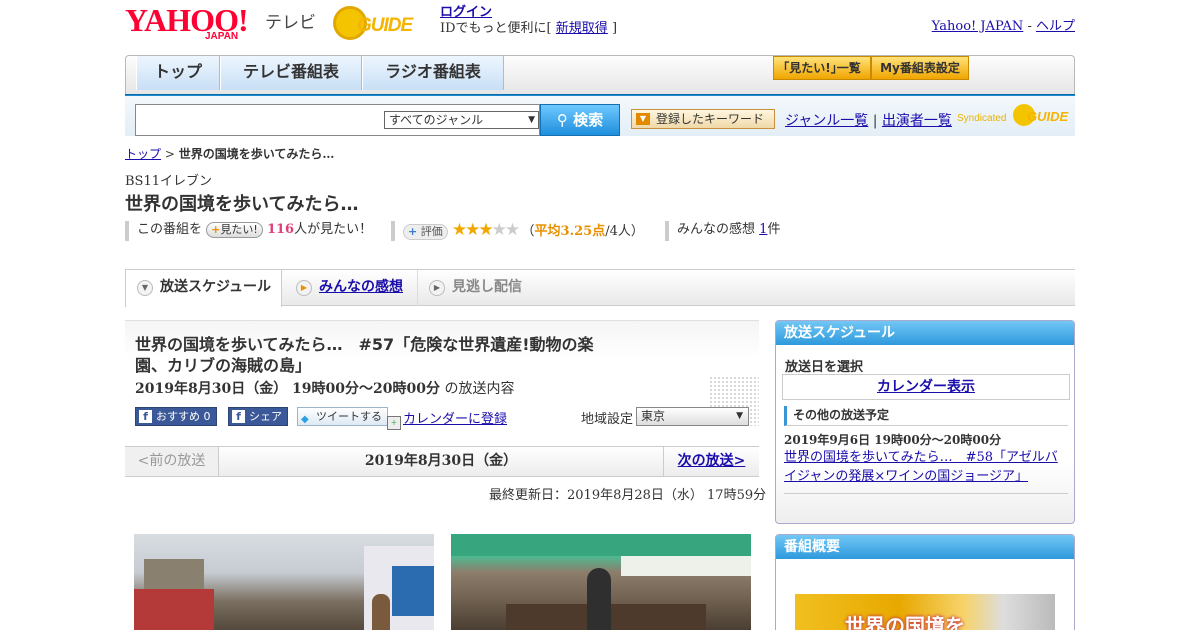 The height and width of the screenshot is (630, 1200). I want to click on episode-time-suffix: の放送内容, so click(479, 389).